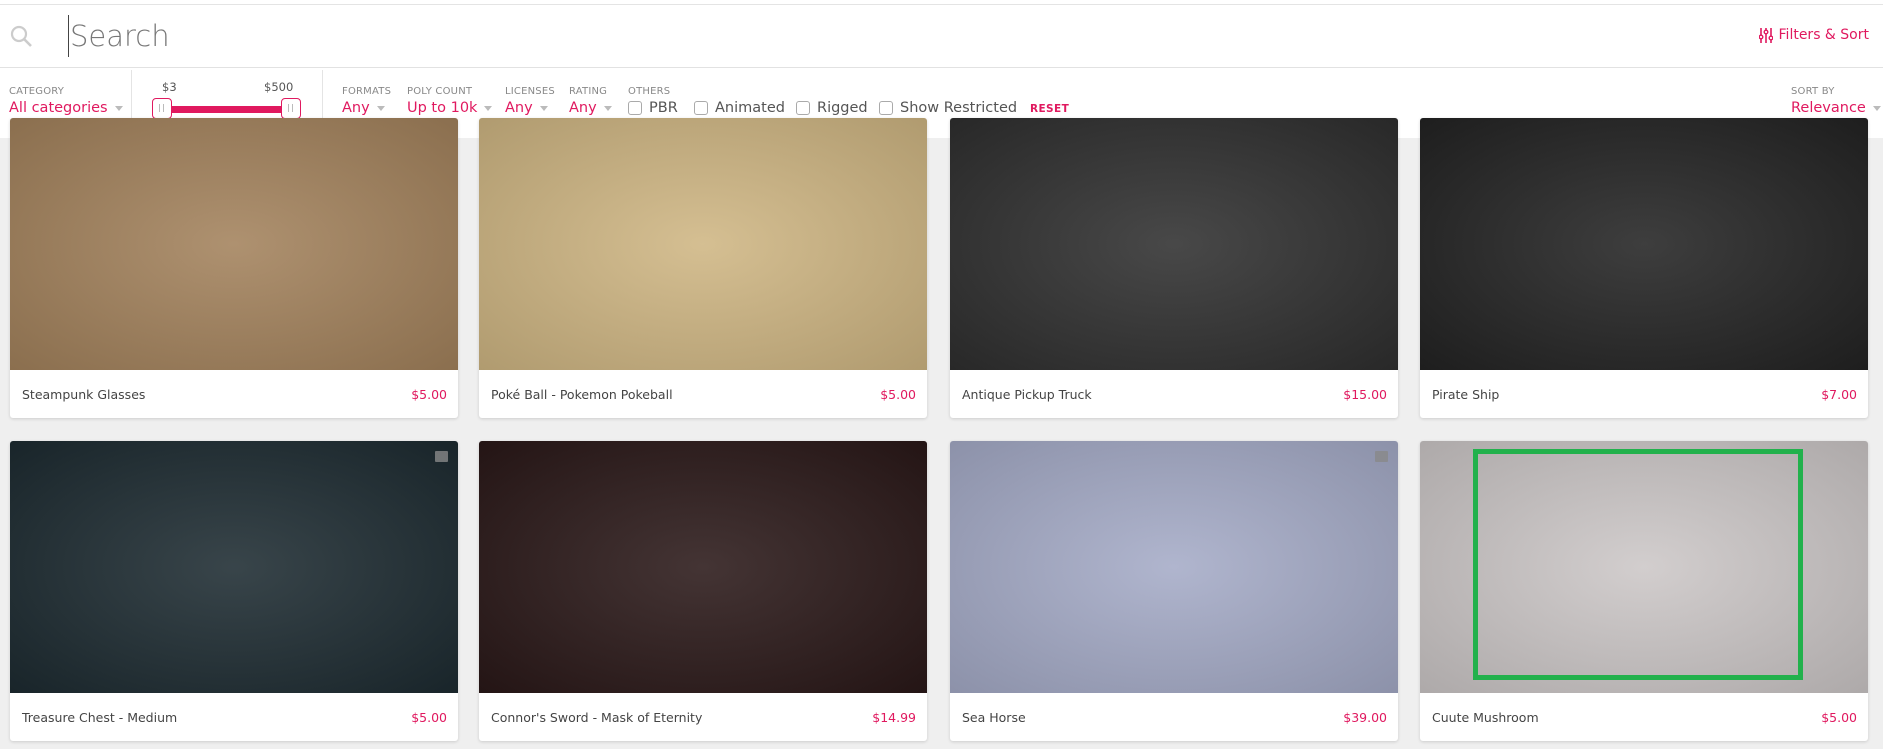 This screenshot has width=1883, height=749. What do you see at coordinates (1828, 108) in the screenshot?
I see `sort-value: Relevance` at bounding box center [1828, 108].